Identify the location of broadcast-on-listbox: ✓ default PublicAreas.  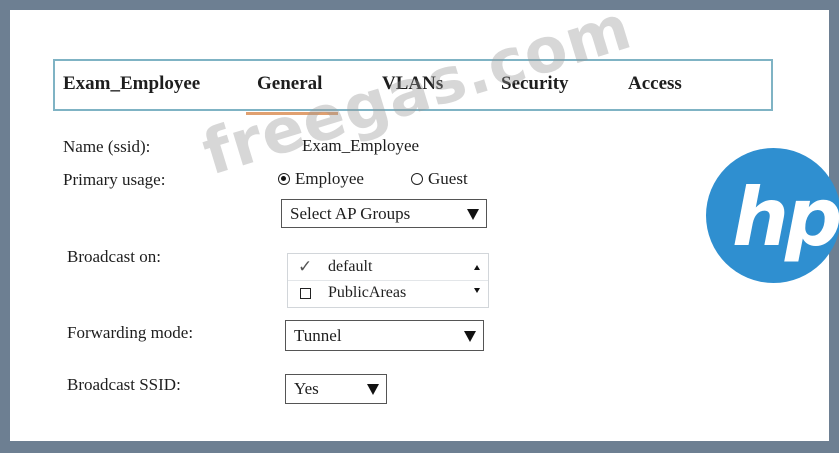
(388, 280).